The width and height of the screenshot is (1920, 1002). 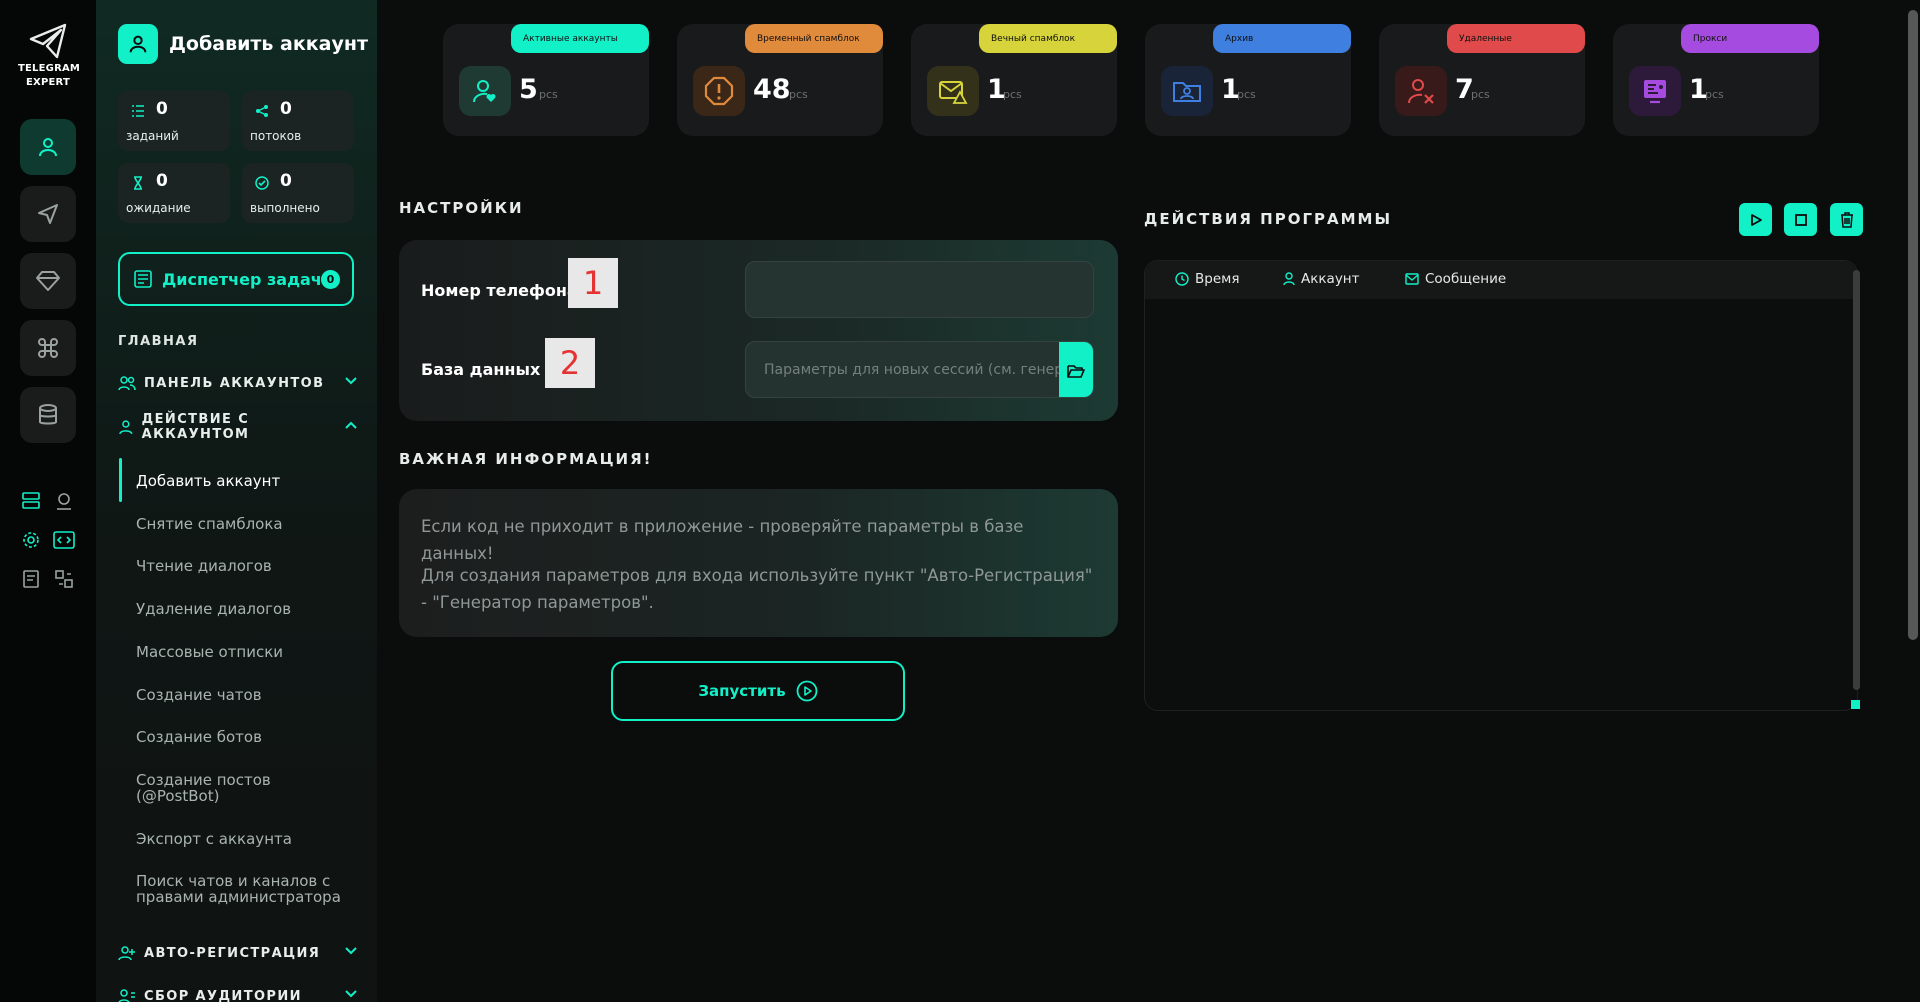 I want to click on command-icon, so click(x=48, y=348).